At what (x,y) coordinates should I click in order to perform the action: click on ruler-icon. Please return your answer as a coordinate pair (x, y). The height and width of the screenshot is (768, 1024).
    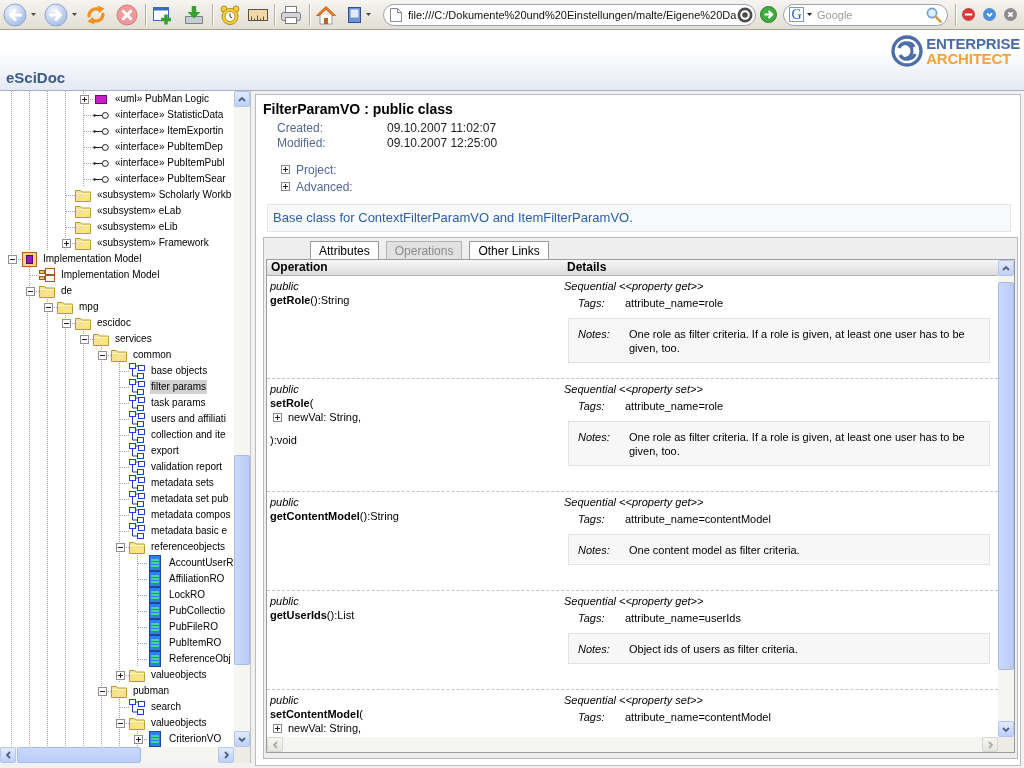
    Looking at the image, I should click on (258, 14).